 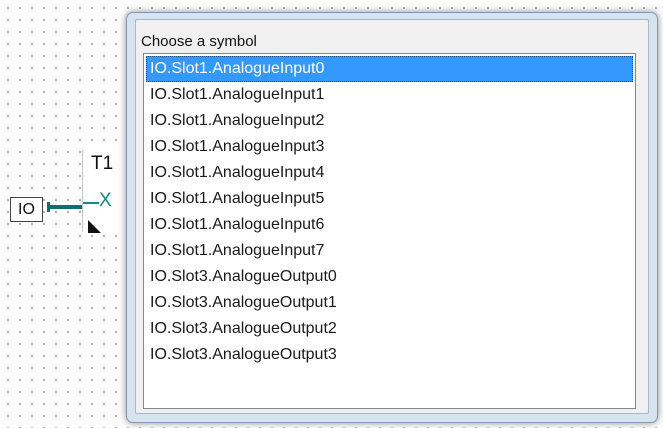 What do you see at coordinates (389, 147) in the screenshot?
I see `list-item: IO.Slot1.AnalogueInput3` at bounding box center [389, 147].